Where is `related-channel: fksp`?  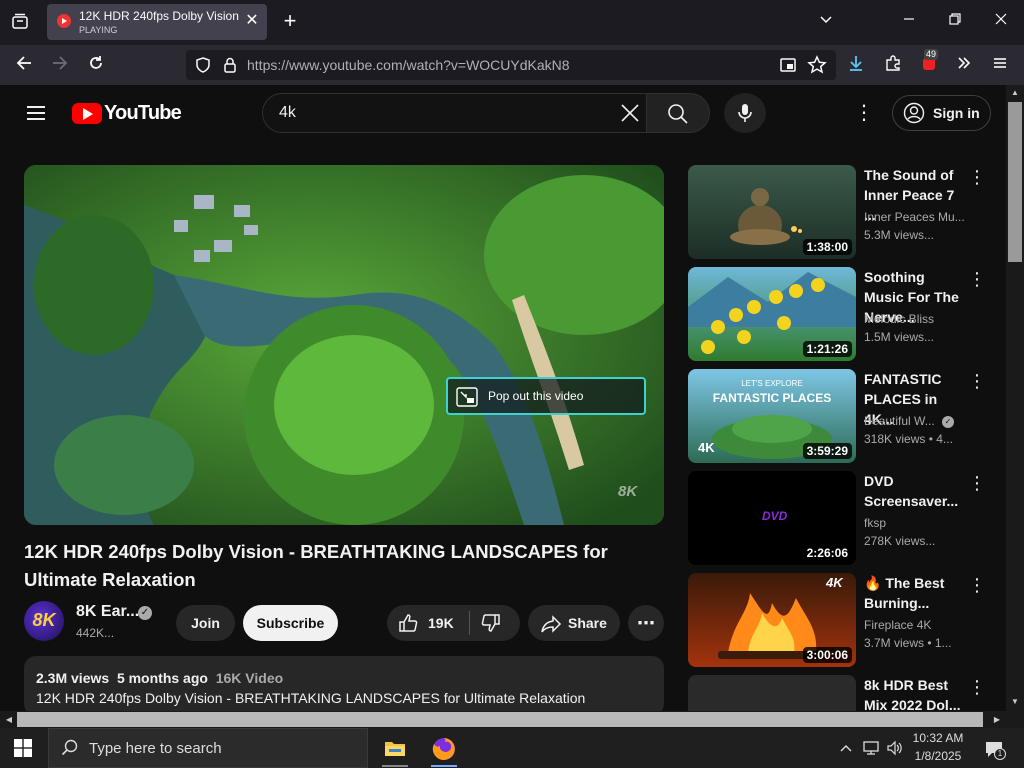
related-channel: fksp is located at coordinates (916, 523).